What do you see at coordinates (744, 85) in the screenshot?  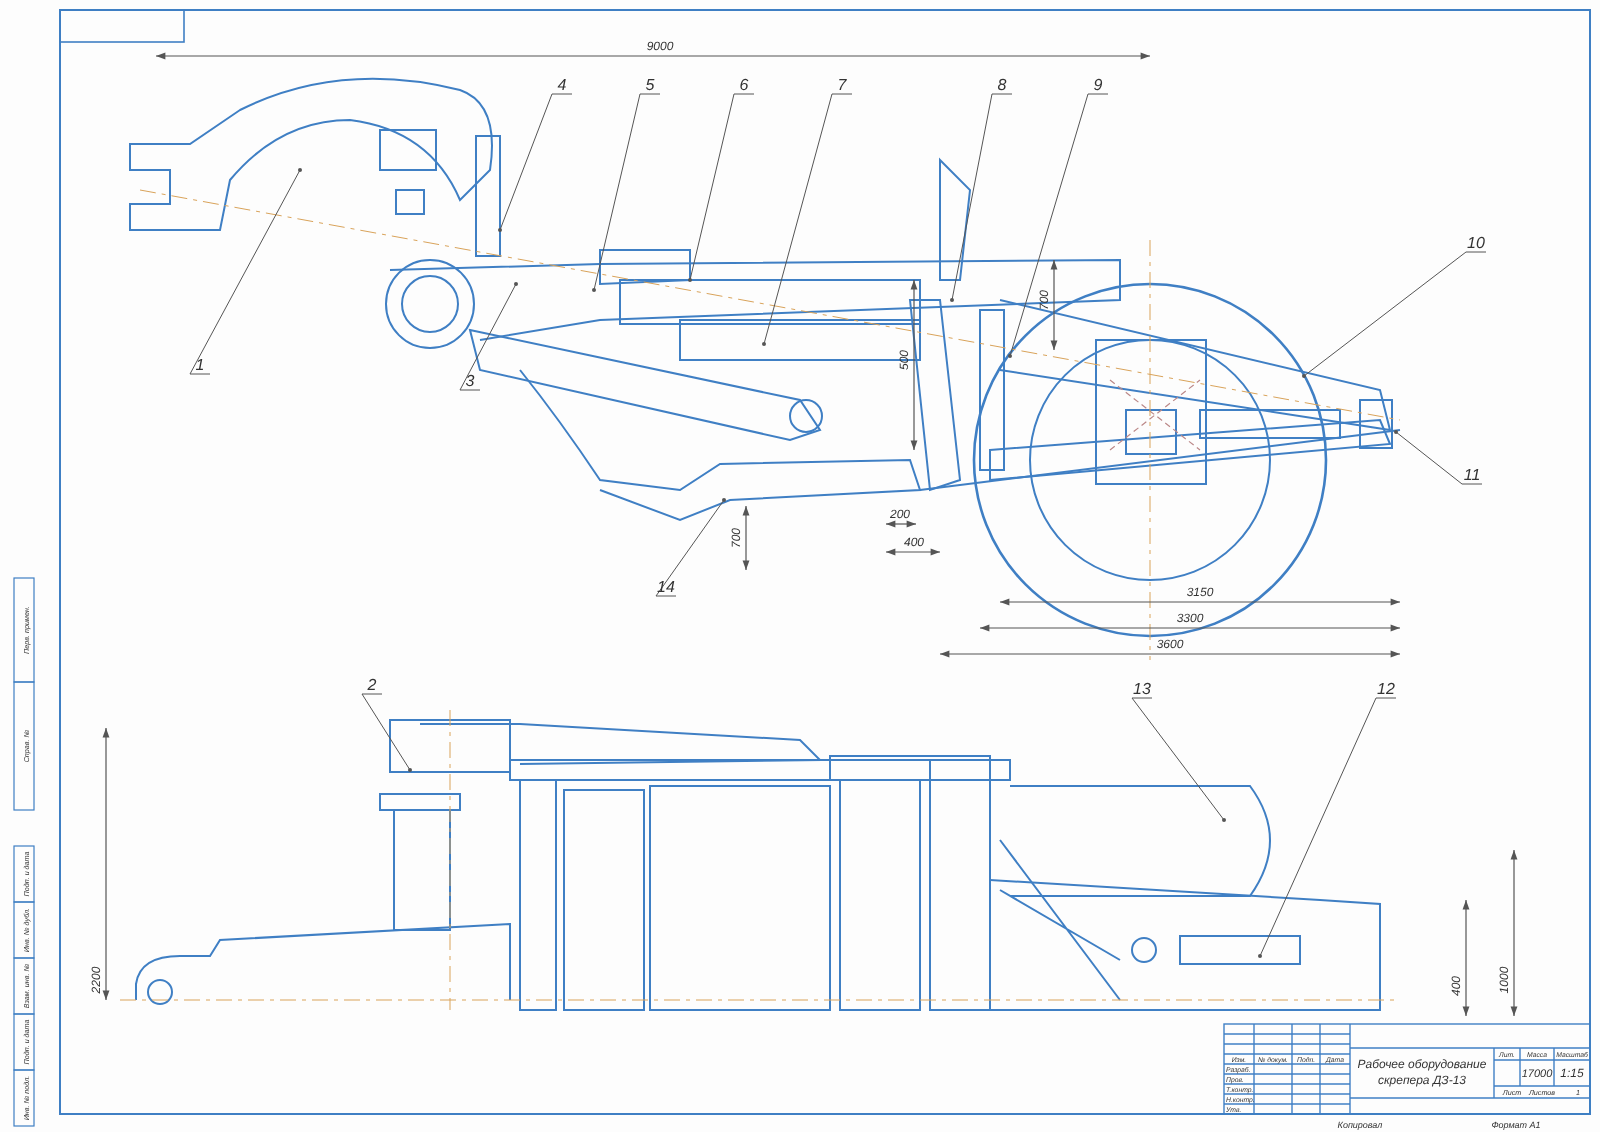 I see `position-number: 6` at bounding box center [744, 85].